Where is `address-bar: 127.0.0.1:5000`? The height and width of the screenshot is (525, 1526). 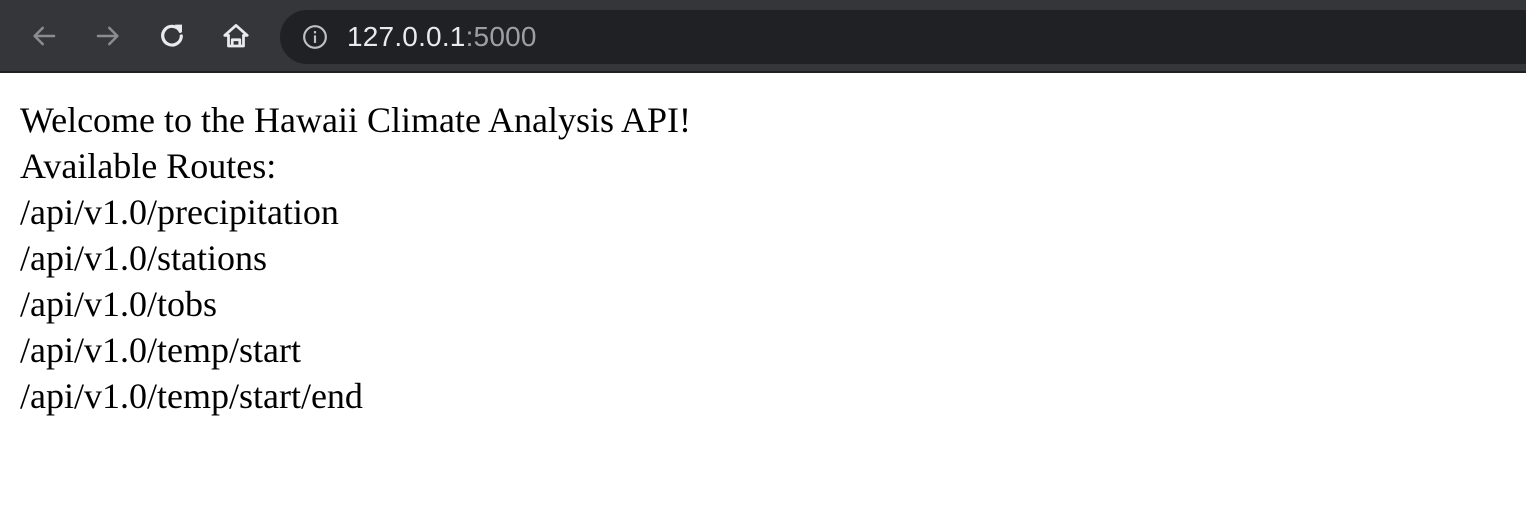
address-bar: 127.0.0.1:5000 is located at coordinates (903, 37).